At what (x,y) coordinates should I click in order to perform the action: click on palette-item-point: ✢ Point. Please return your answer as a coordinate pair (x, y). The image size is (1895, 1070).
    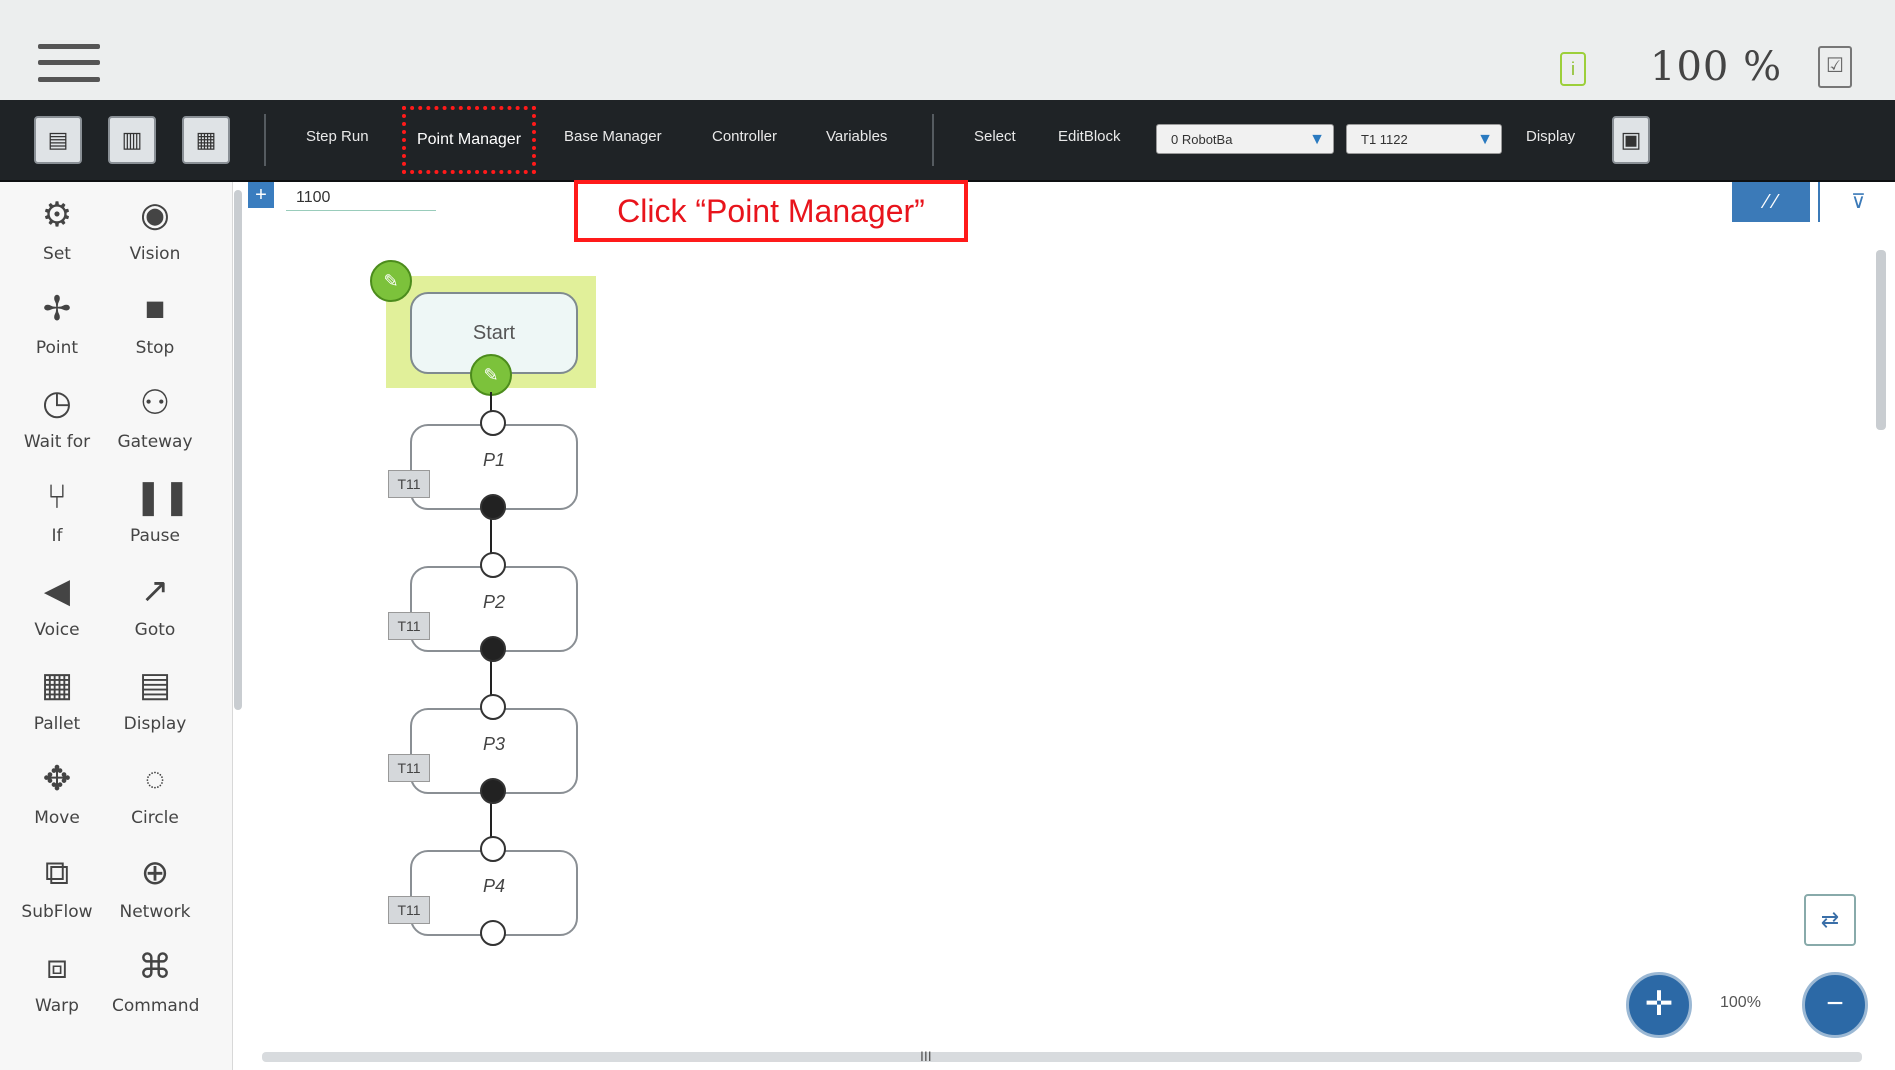
    Looking at the image, I should click on (57, 331).